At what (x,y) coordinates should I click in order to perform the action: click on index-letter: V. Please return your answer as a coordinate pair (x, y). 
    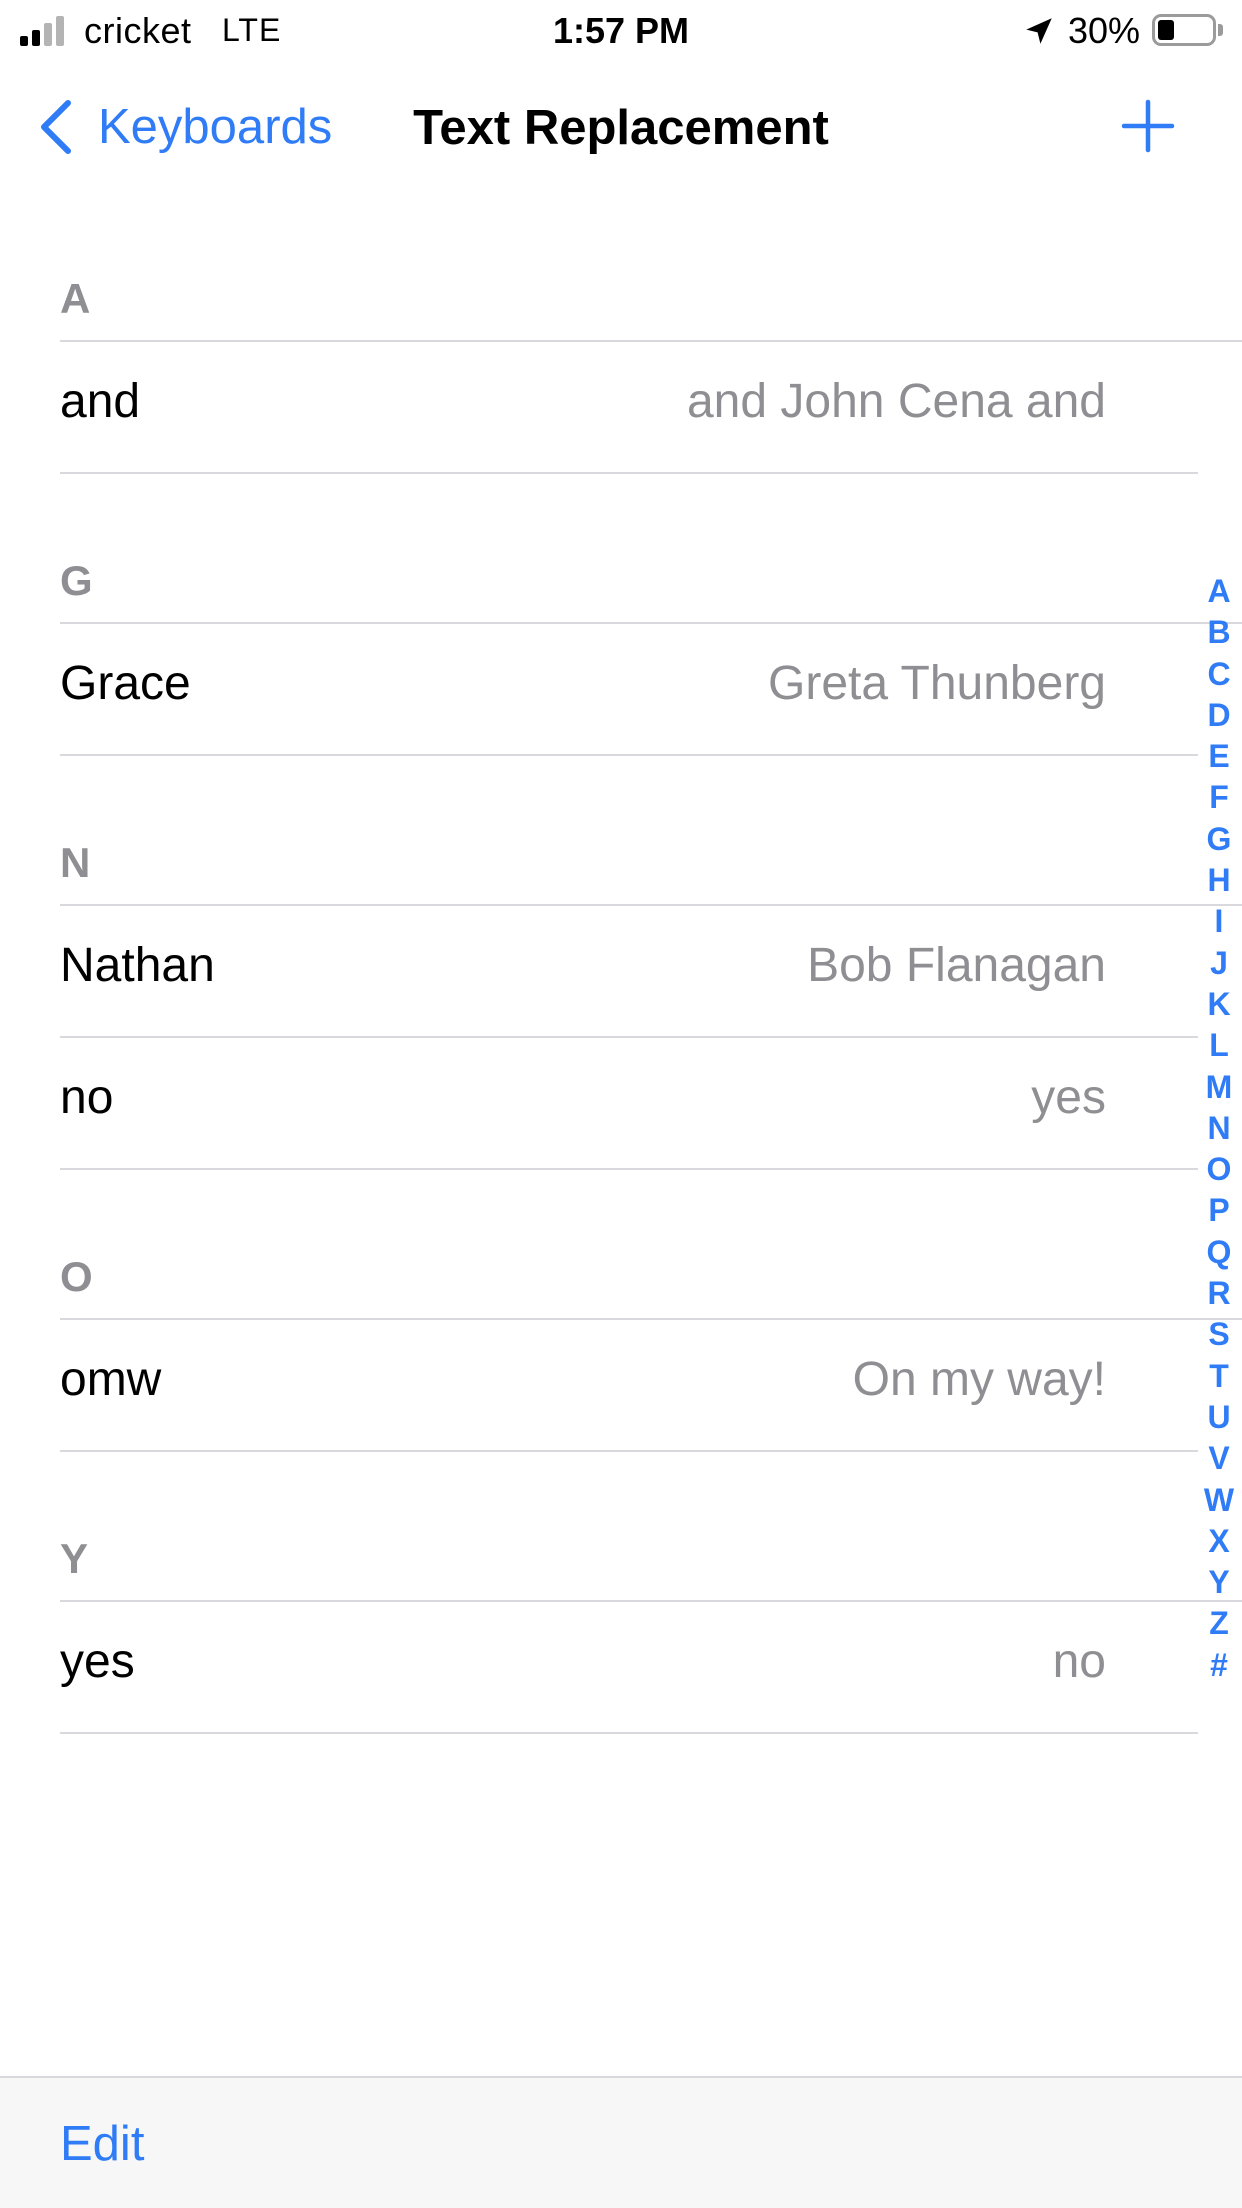
    Looking at the image, I should click on (1219, 1458).